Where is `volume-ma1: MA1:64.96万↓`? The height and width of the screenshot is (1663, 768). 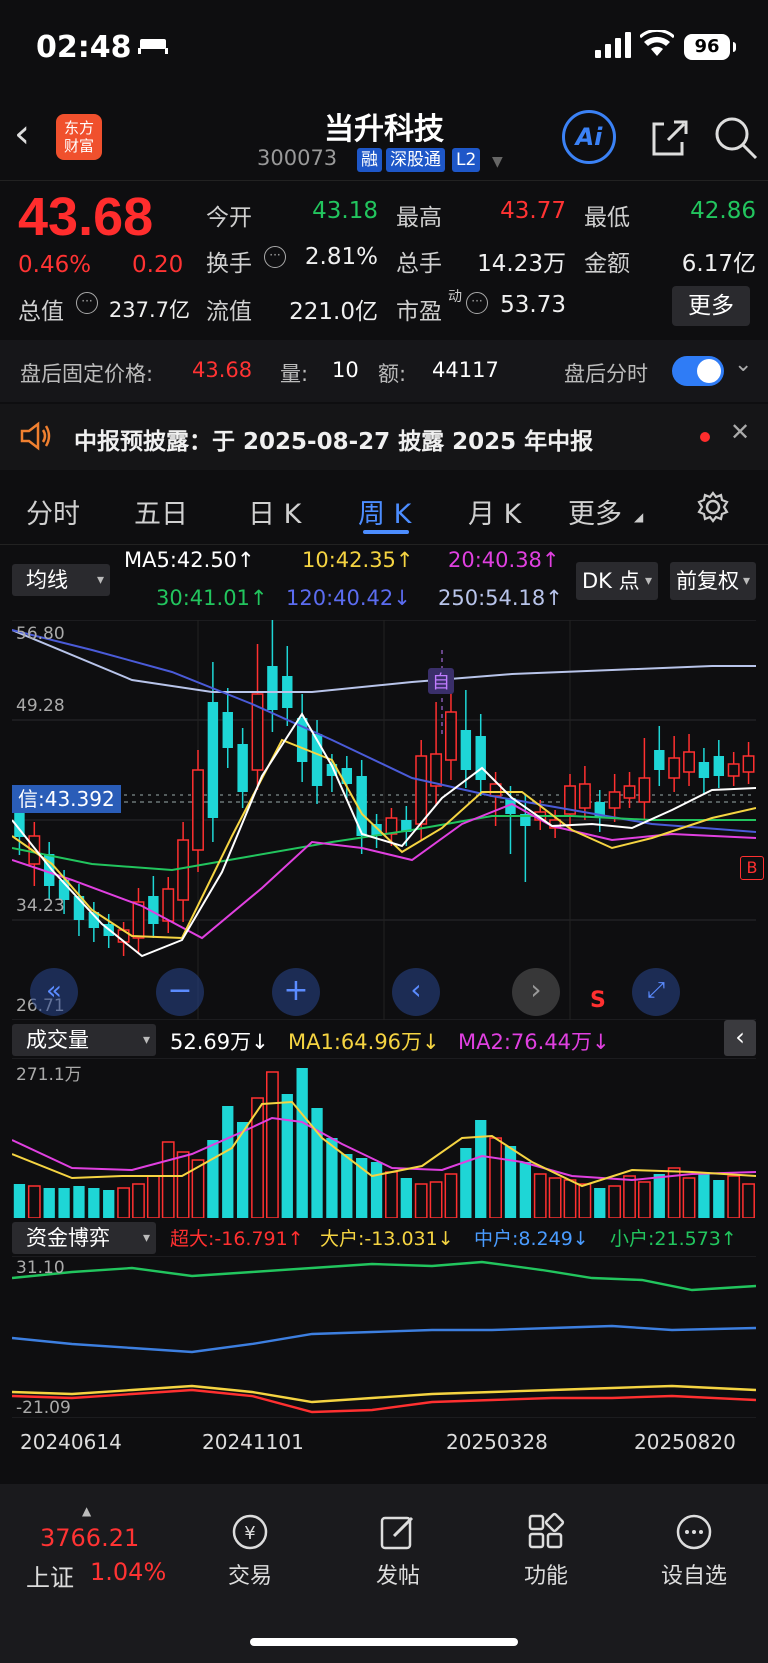 volume-ma1: MA1:64.96万↓ is located at coordinates (364, 1042).